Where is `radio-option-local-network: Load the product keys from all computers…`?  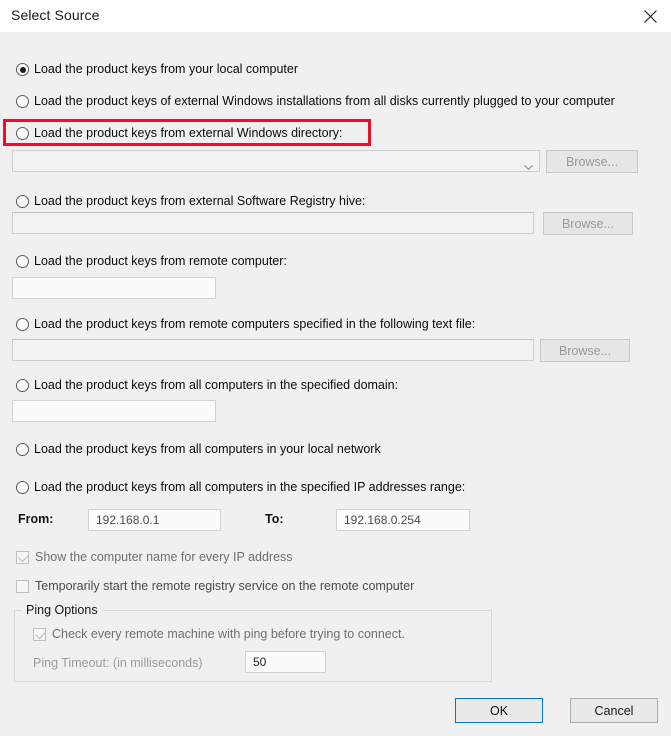 radio-option-local-network: Load the product keys from all computers… is located at coordinates (198, 449).